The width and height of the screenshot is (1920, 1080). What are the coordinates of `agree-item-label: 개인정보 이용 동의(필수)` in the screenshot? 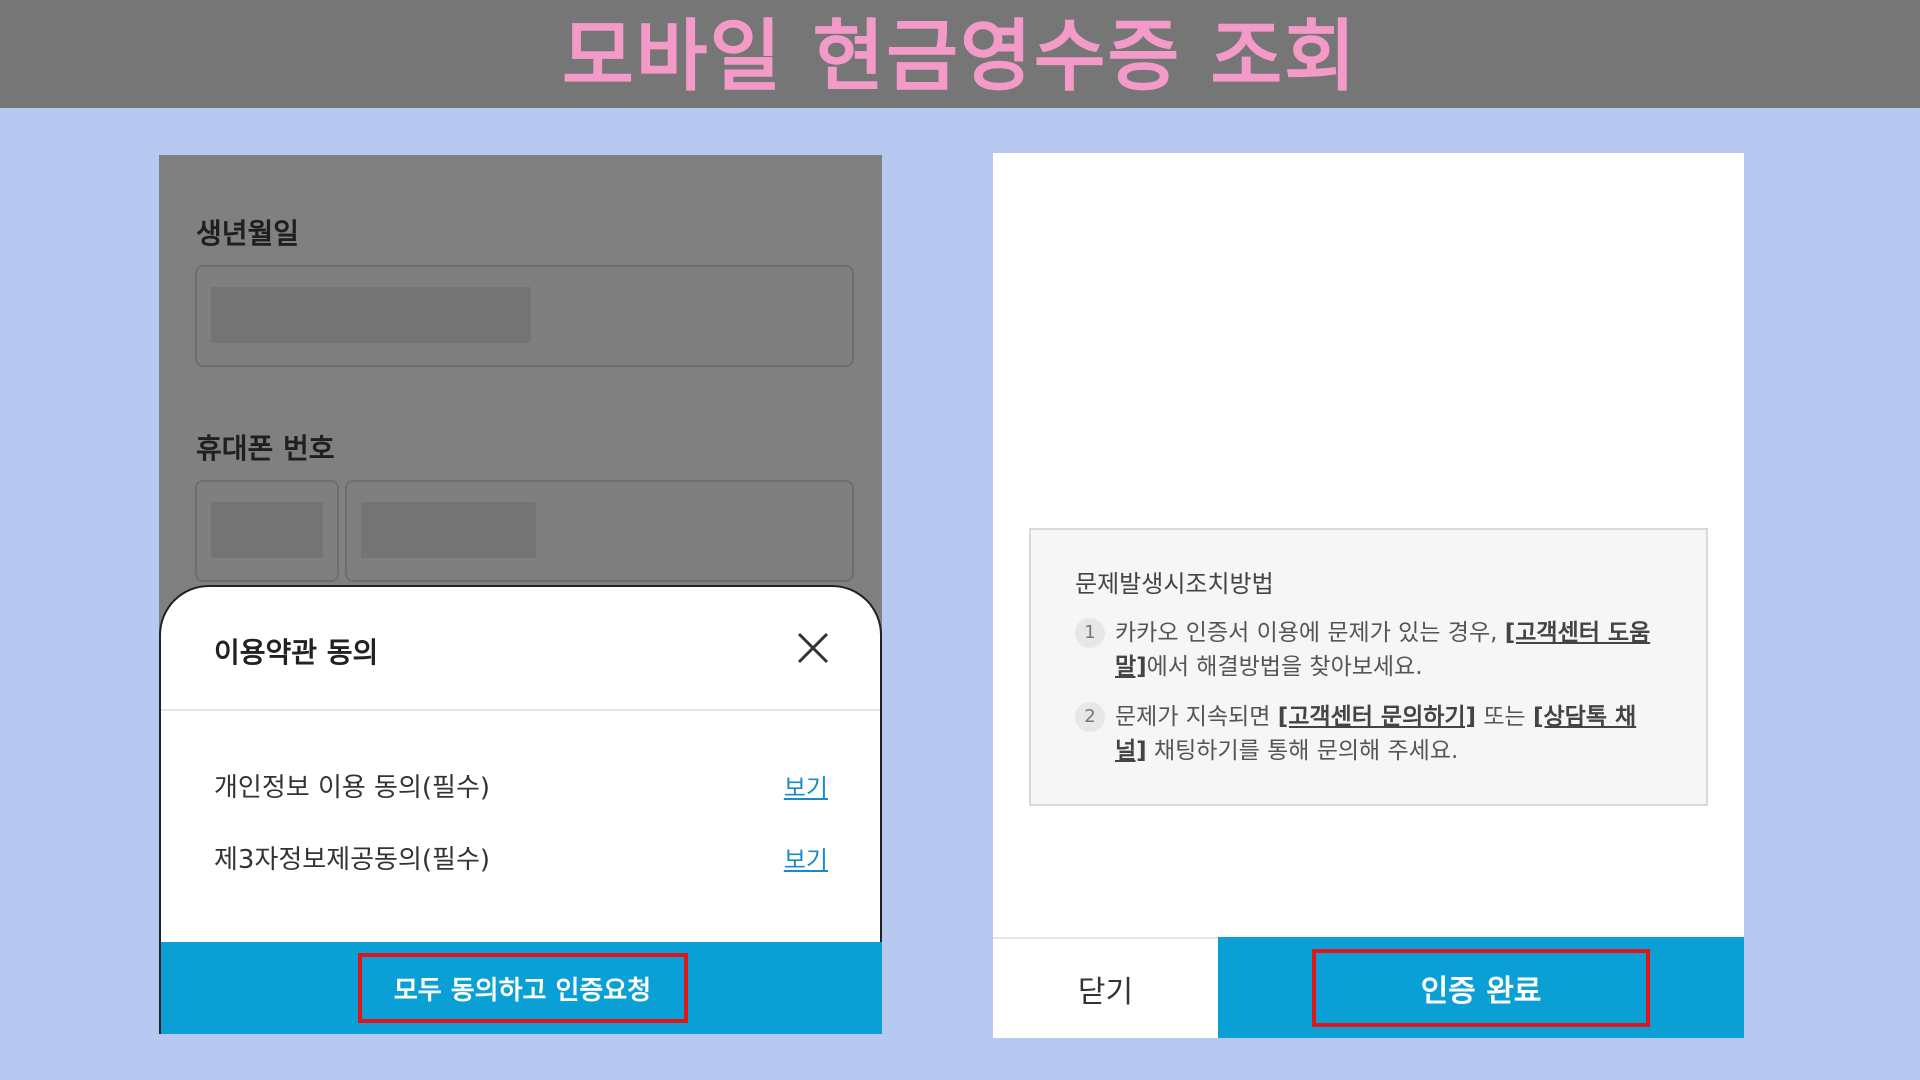 It's located at (352, 788).